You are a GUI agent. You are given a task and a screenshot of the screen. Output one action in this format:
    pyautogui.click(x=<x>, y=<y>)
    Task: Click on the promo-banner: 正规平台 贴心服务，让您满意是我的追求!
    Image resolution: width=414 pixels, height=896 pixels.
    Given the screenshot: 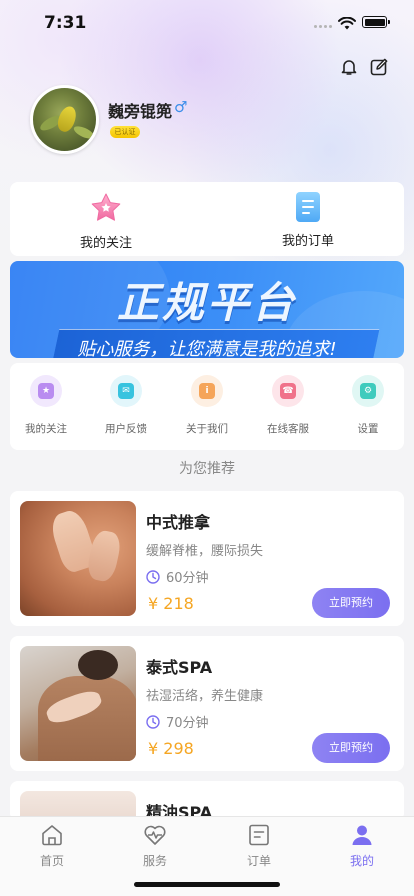 What is the action you would take?
    pyautogui.click(x=207, y=309)
    